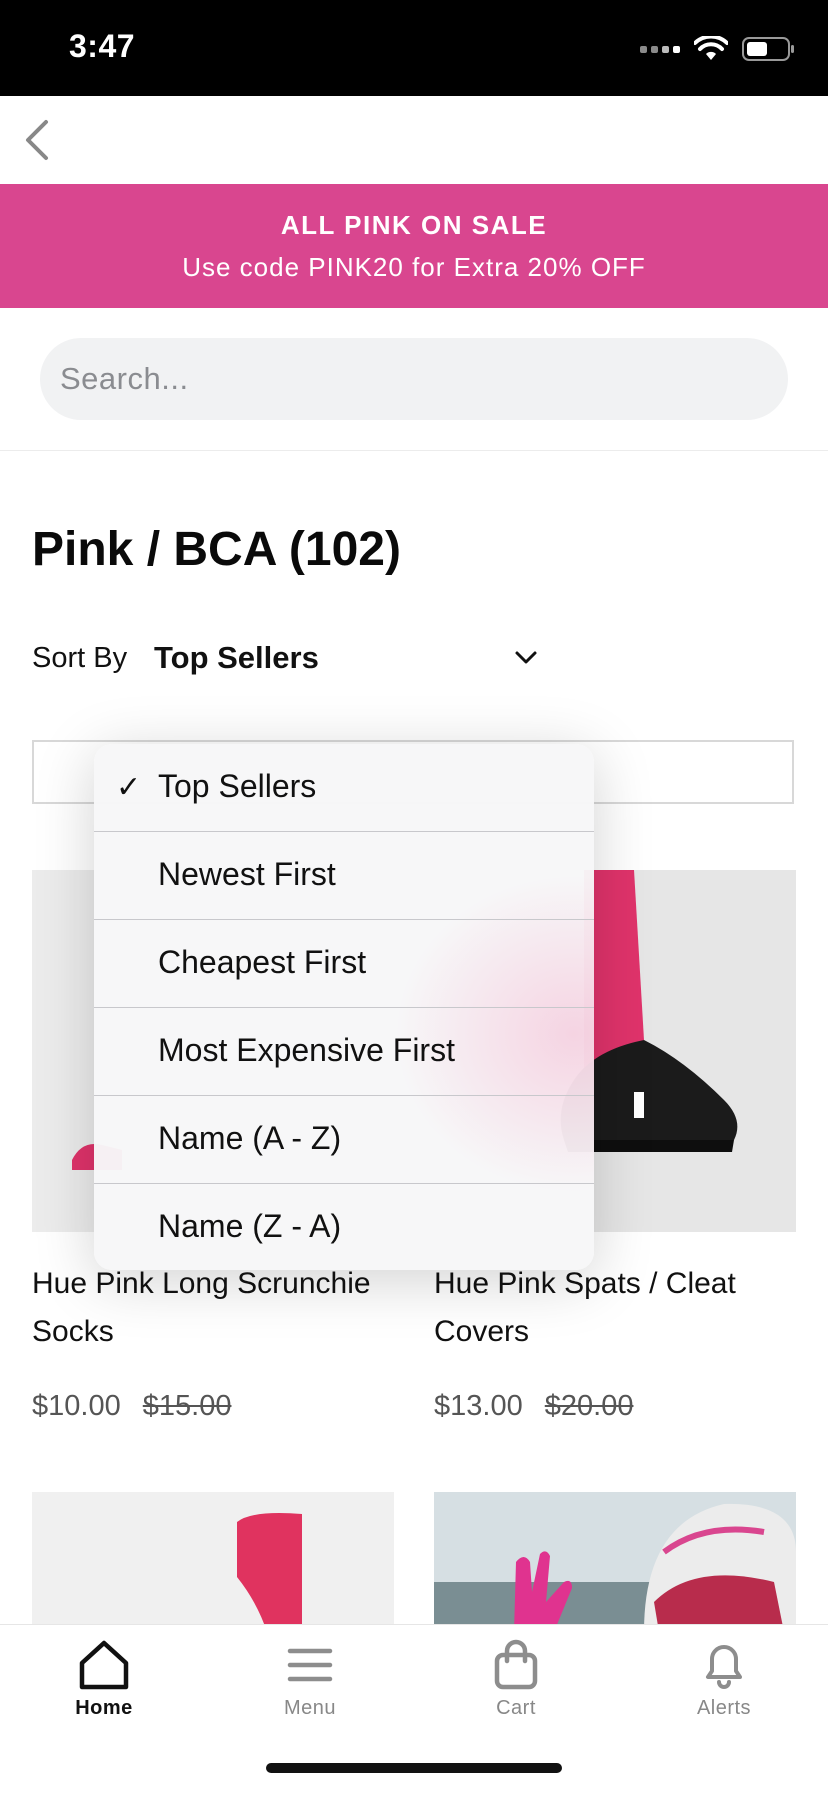  What do you see at coordinates (187, 1406) in the screenshot?
I see `product-old-price: $15.00` at bounding box center [187, 1406].